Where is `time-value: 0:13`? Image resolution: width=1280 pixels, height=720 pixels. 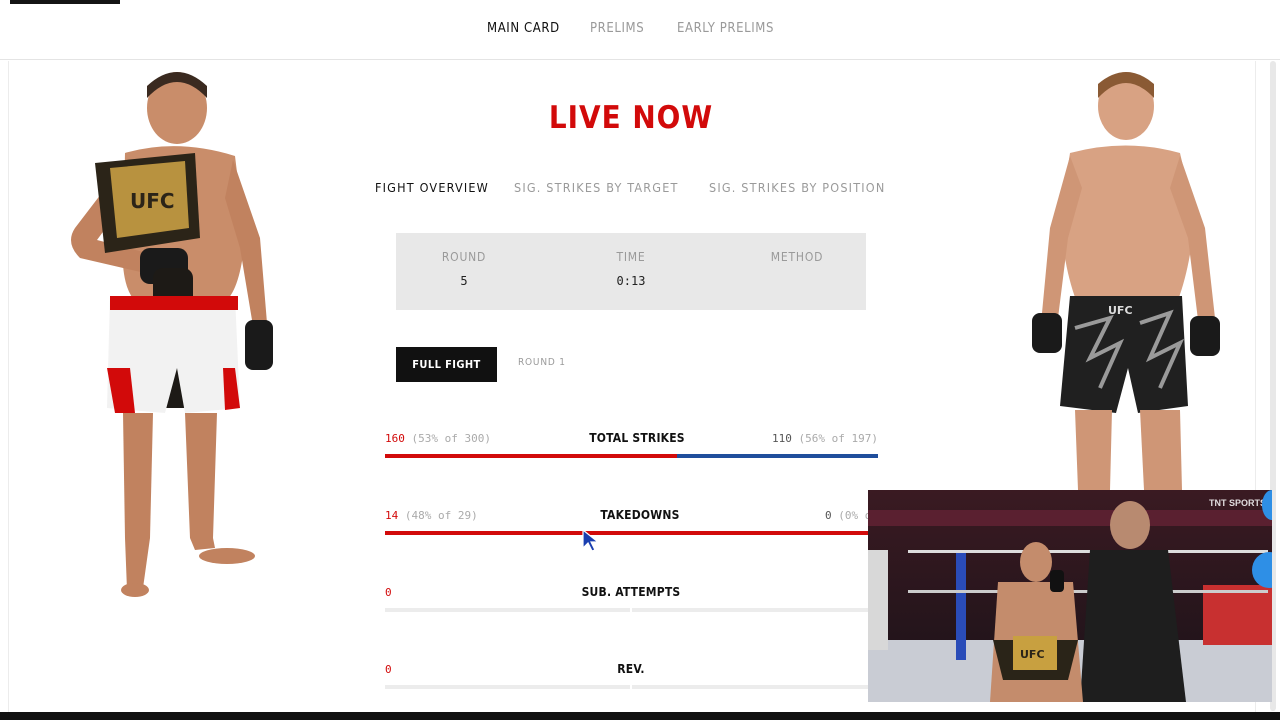 time-value: 0:13 is located at coordinates (631, 281).